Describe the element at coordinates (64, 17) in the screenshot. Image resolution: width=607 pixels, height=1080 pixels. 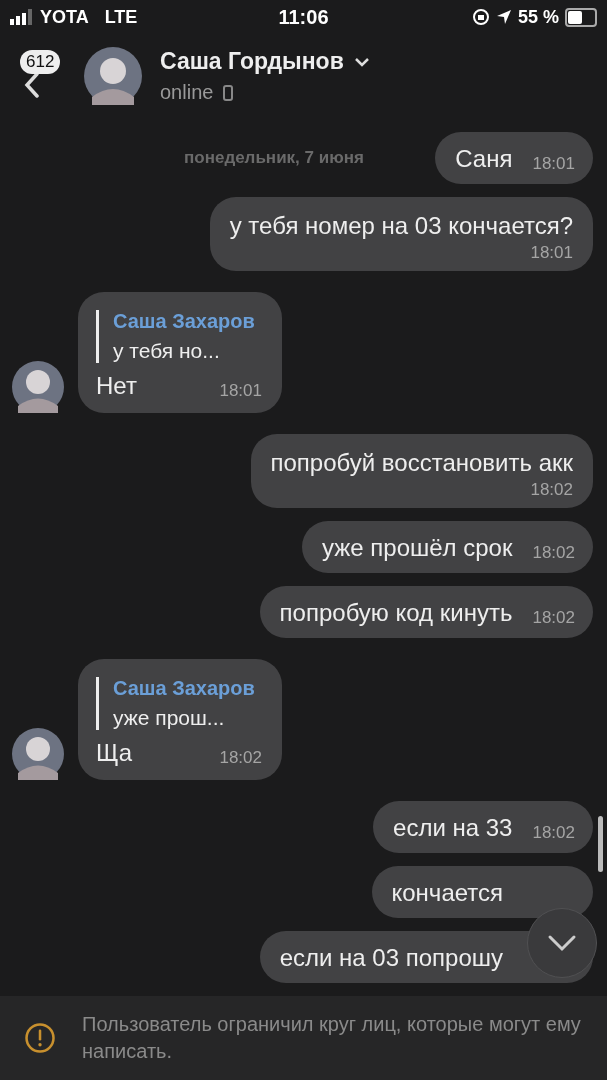
I see `carrier-name: YOTA` at that location.